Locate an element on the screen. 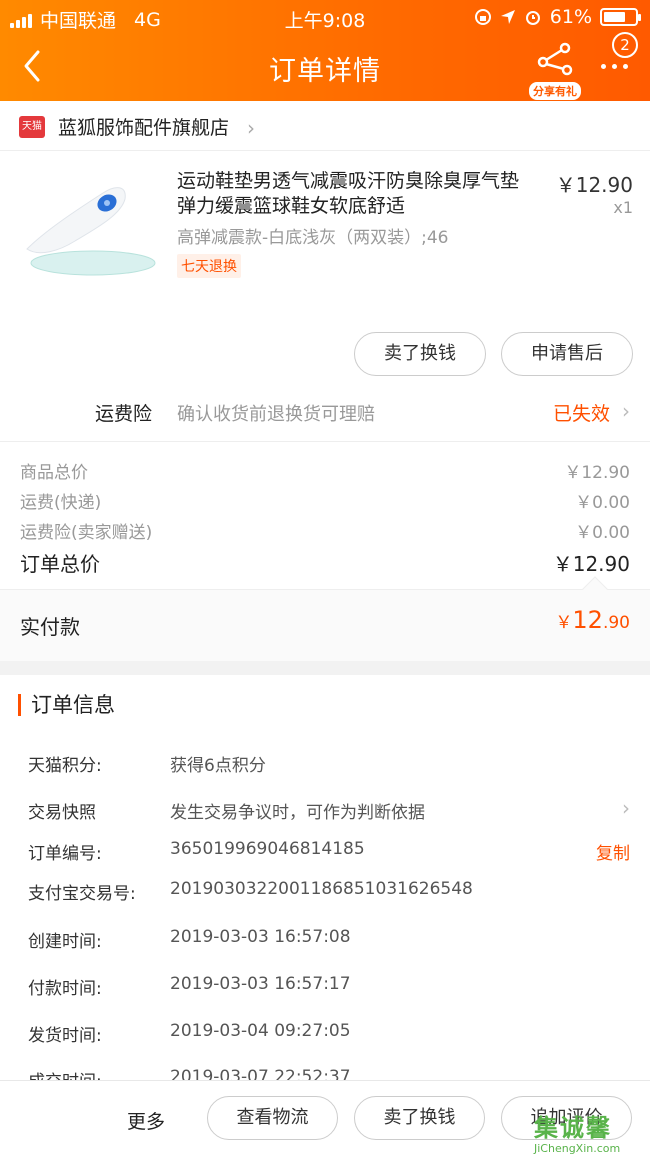 The image size is (650, 1155). after-sales-button: 申请售后 is located at coordinates (567, 354).